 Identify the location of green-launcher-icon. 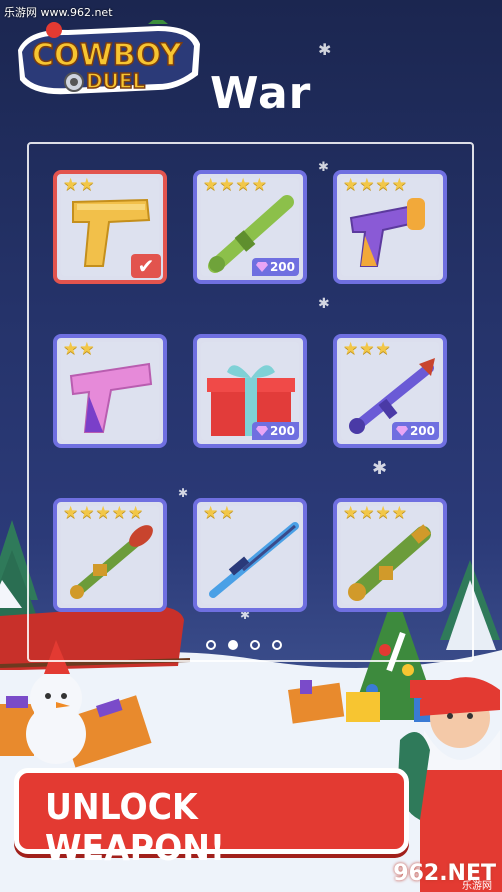
(391, 562).